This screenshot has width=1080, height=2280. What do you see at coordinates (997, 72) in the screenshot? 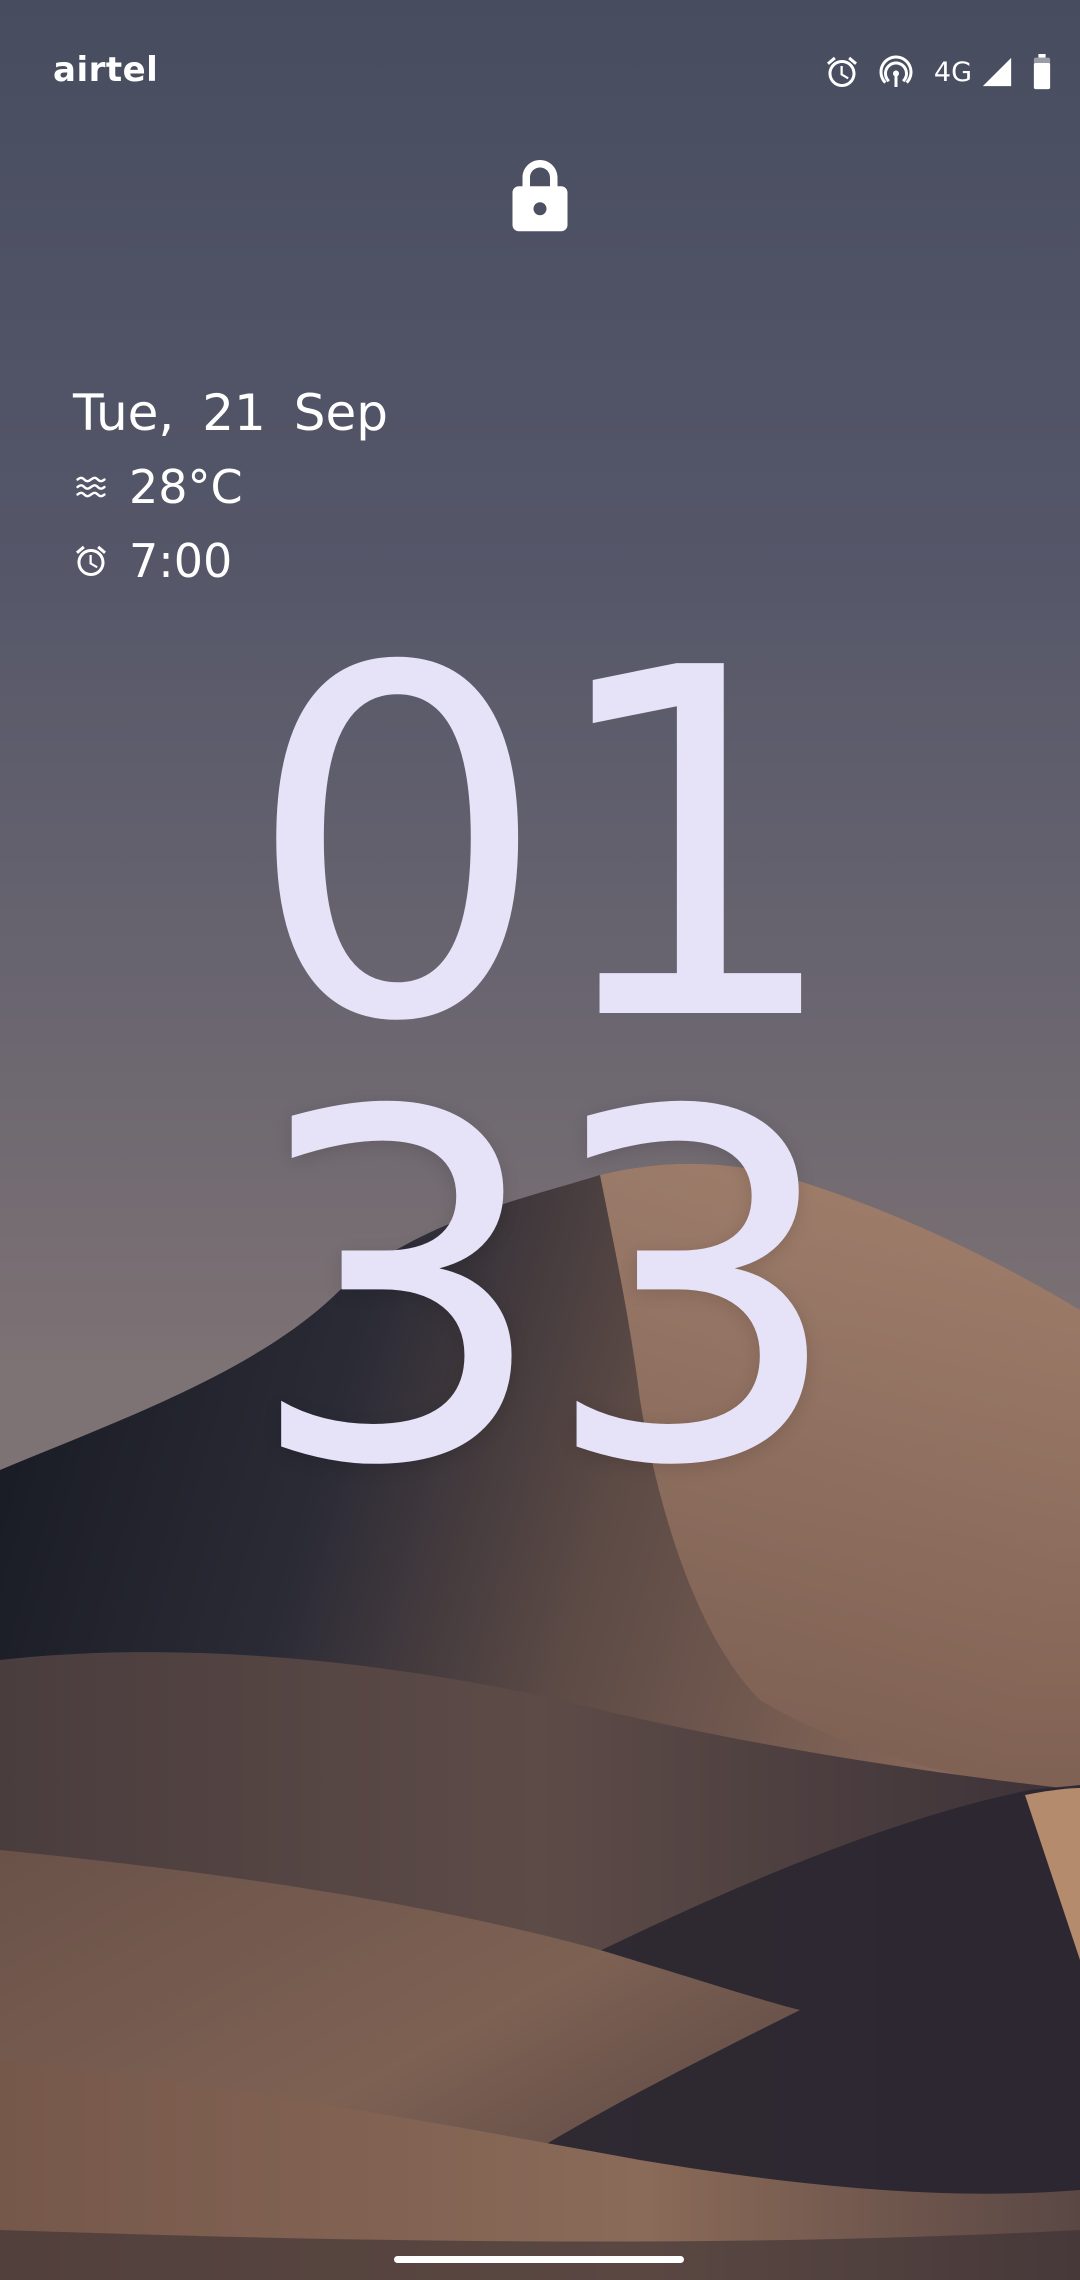
I see `signal-icon` at bounding box center [997, 72].